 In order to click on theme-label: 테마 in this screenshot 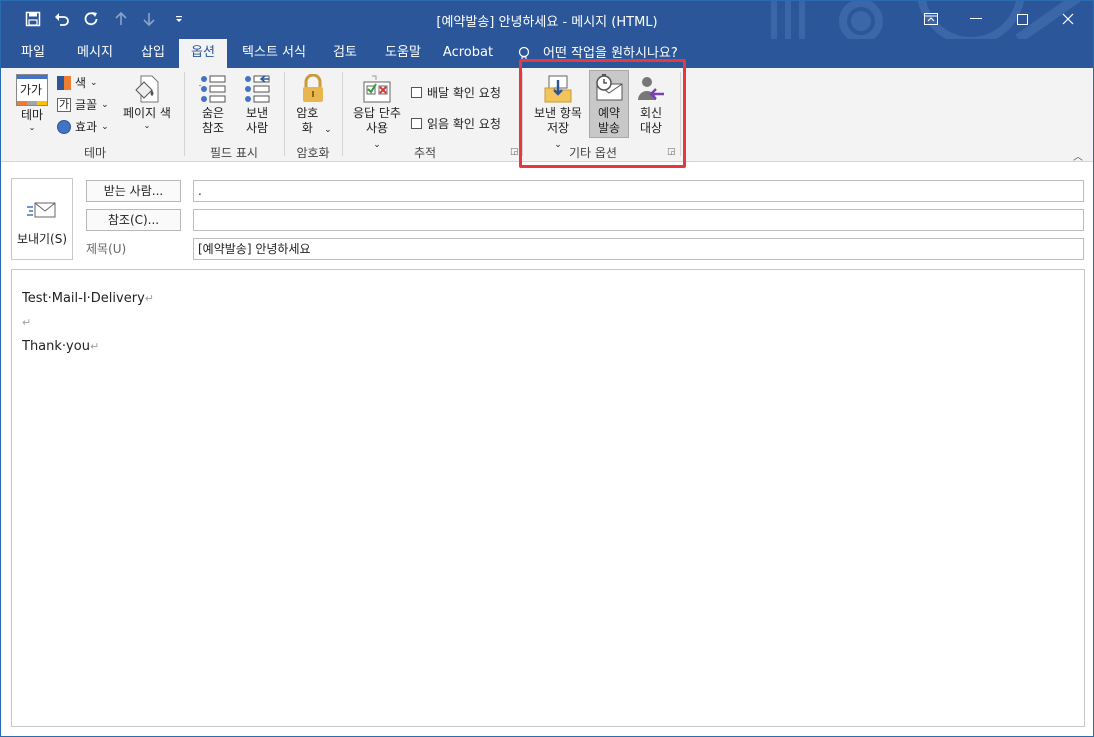, I will do `click(32, 115)`.